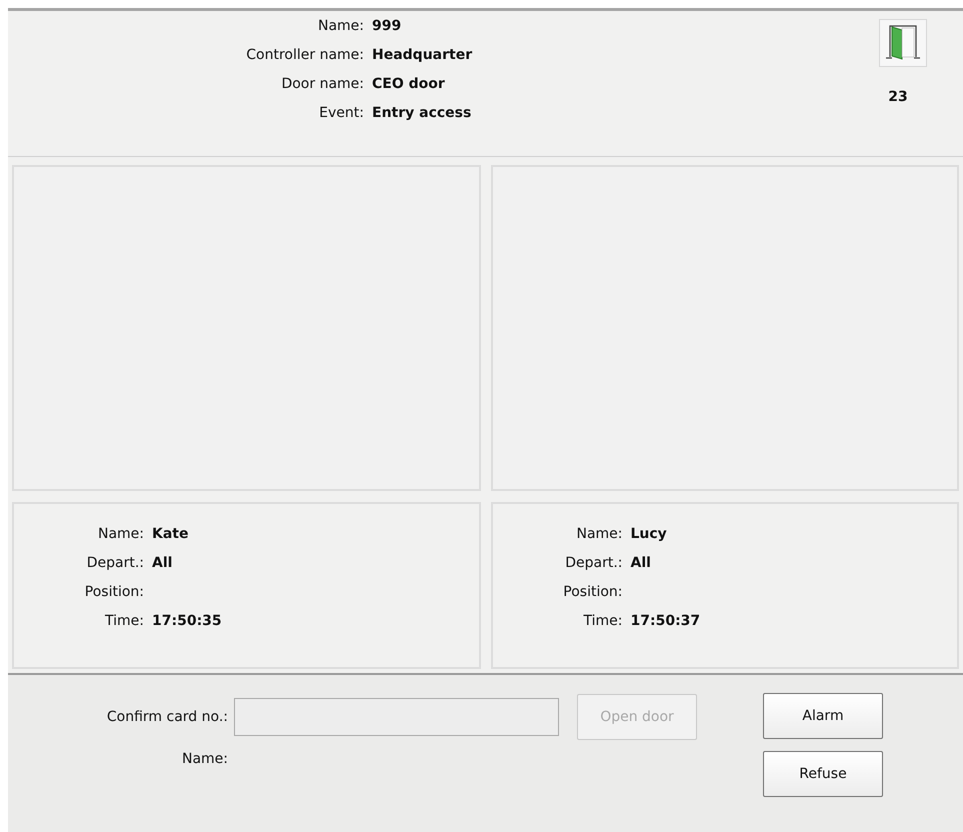 This screenshot has width=963, height=832. I want to click on field-value: CEO door, so click(408, 84).